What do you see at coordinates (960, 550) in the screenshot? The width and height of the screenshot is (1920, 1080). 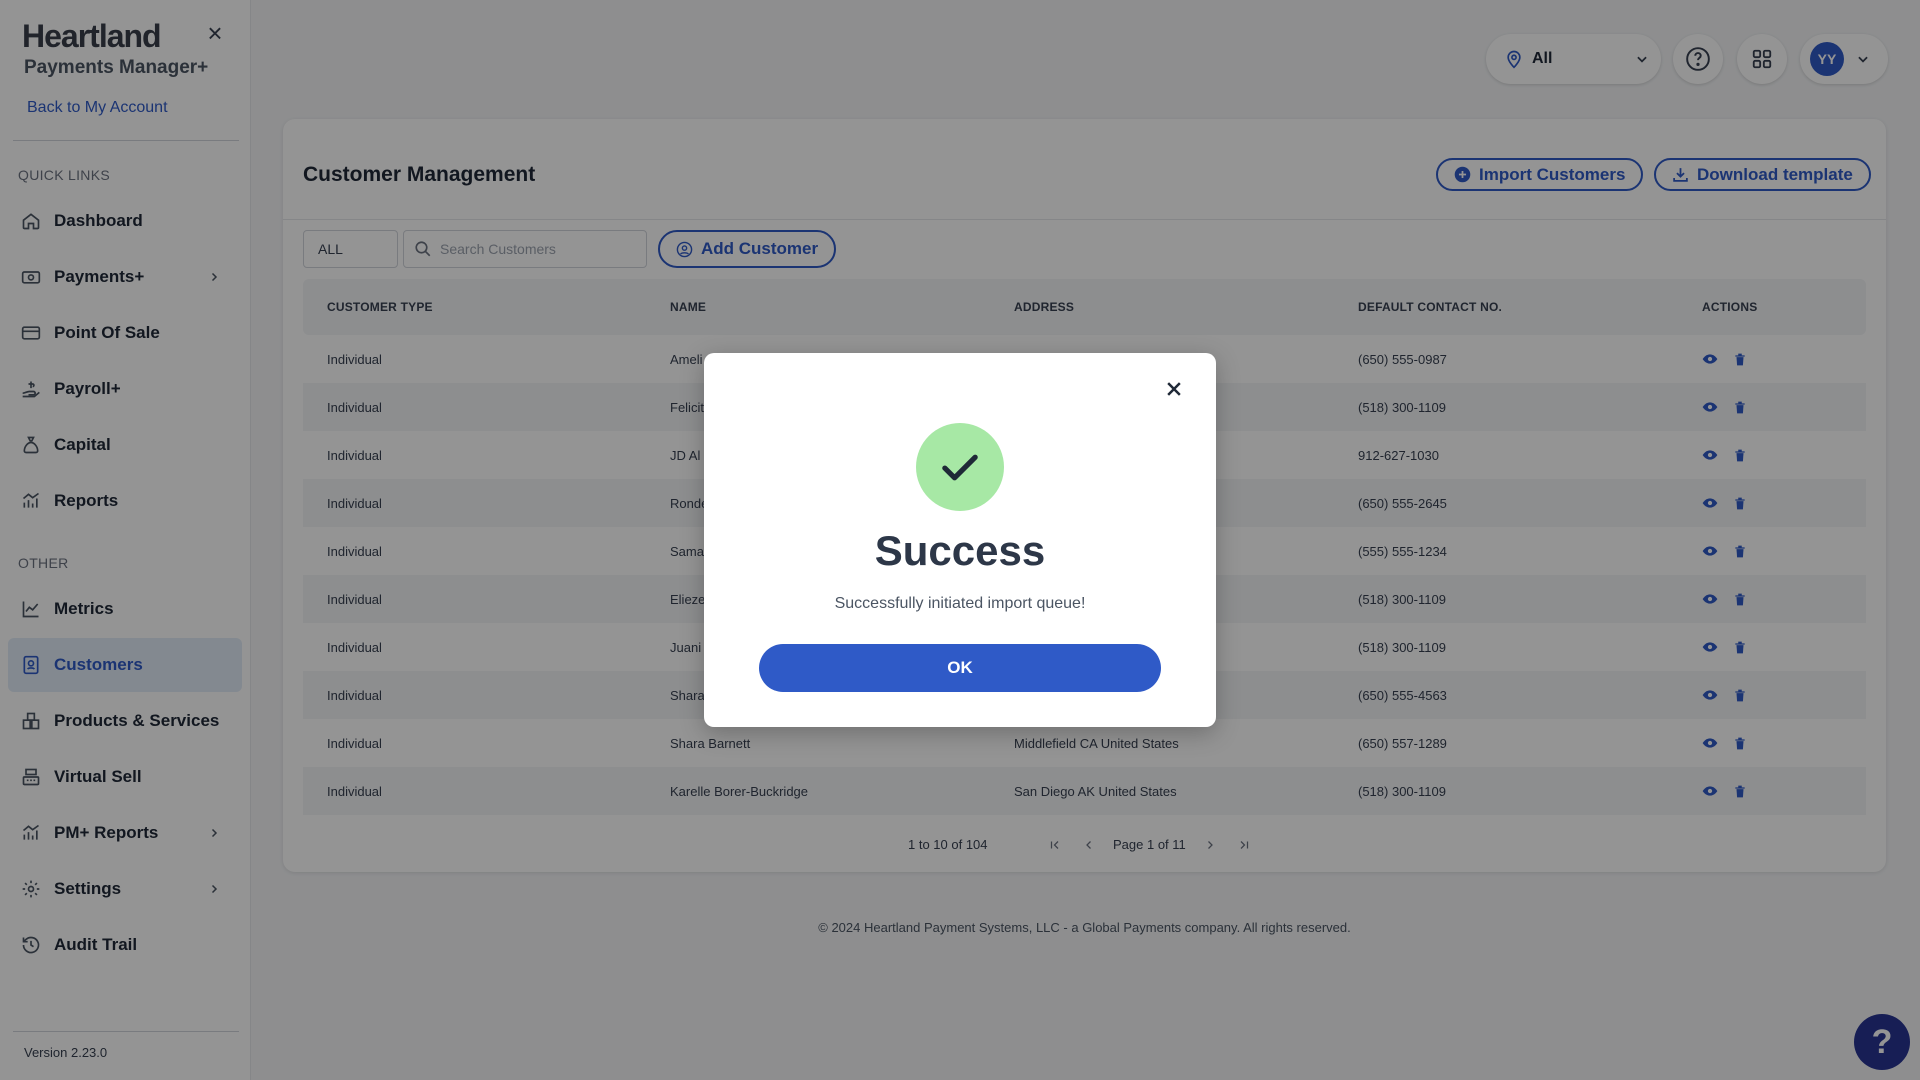 I see `modal-title: Success` at bounding box center [960, 550].